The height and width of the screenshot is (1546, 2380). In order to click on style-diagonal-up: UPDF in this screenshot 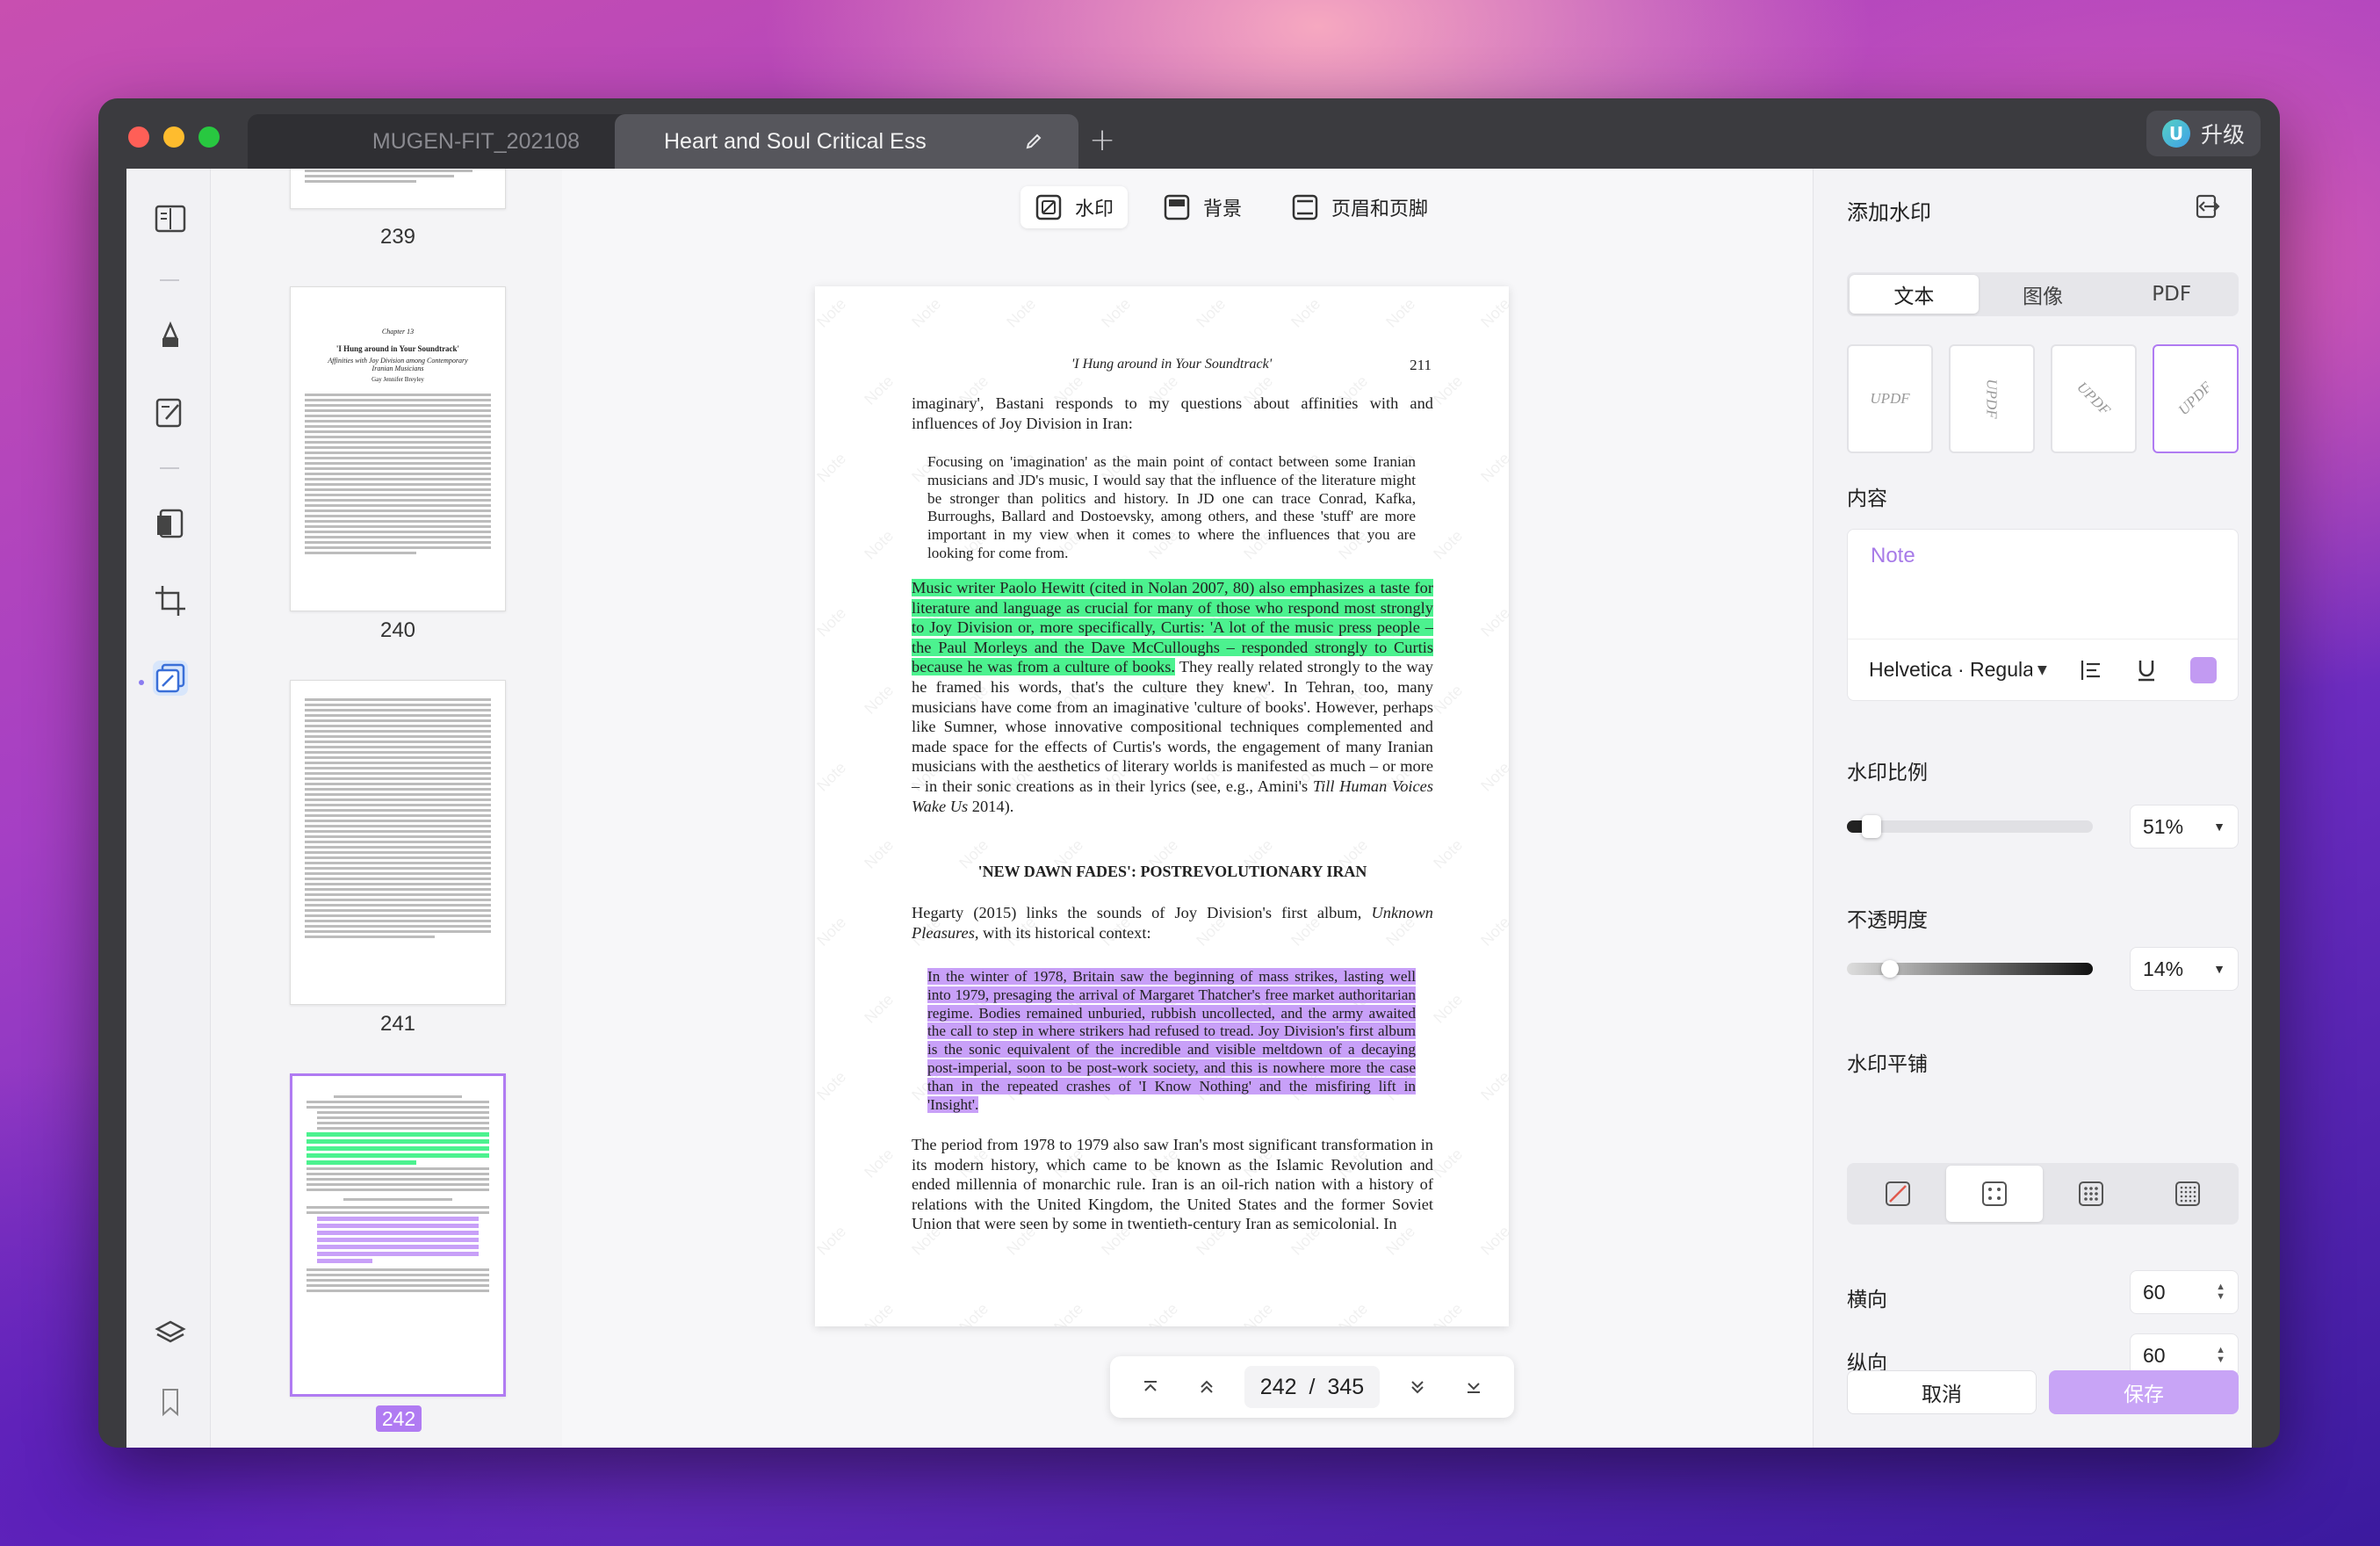, I will do `click(2196, 398)`.